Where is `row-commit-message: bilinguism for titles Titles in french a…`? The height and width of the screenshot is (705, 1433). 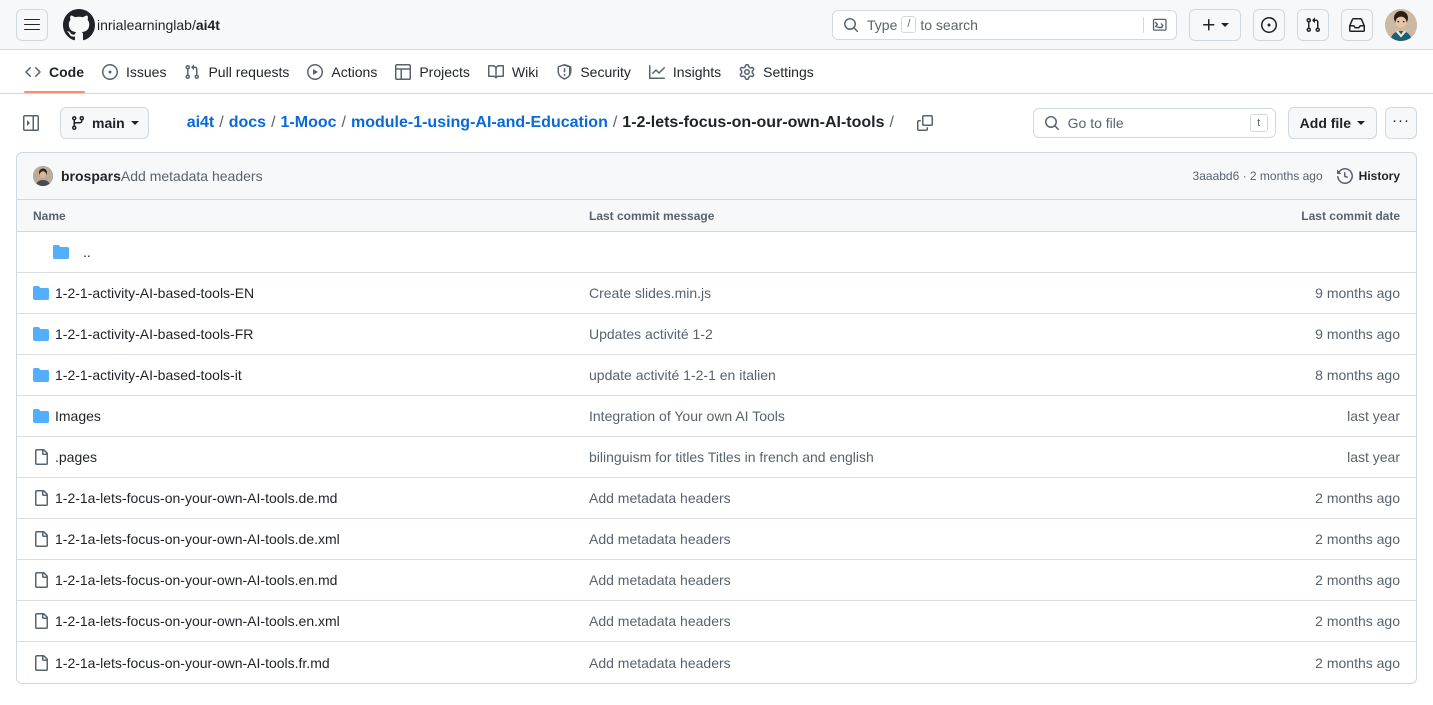 row-commit-message: bilinguism for titles Titles in french a… is located at coordinates (922, 457).